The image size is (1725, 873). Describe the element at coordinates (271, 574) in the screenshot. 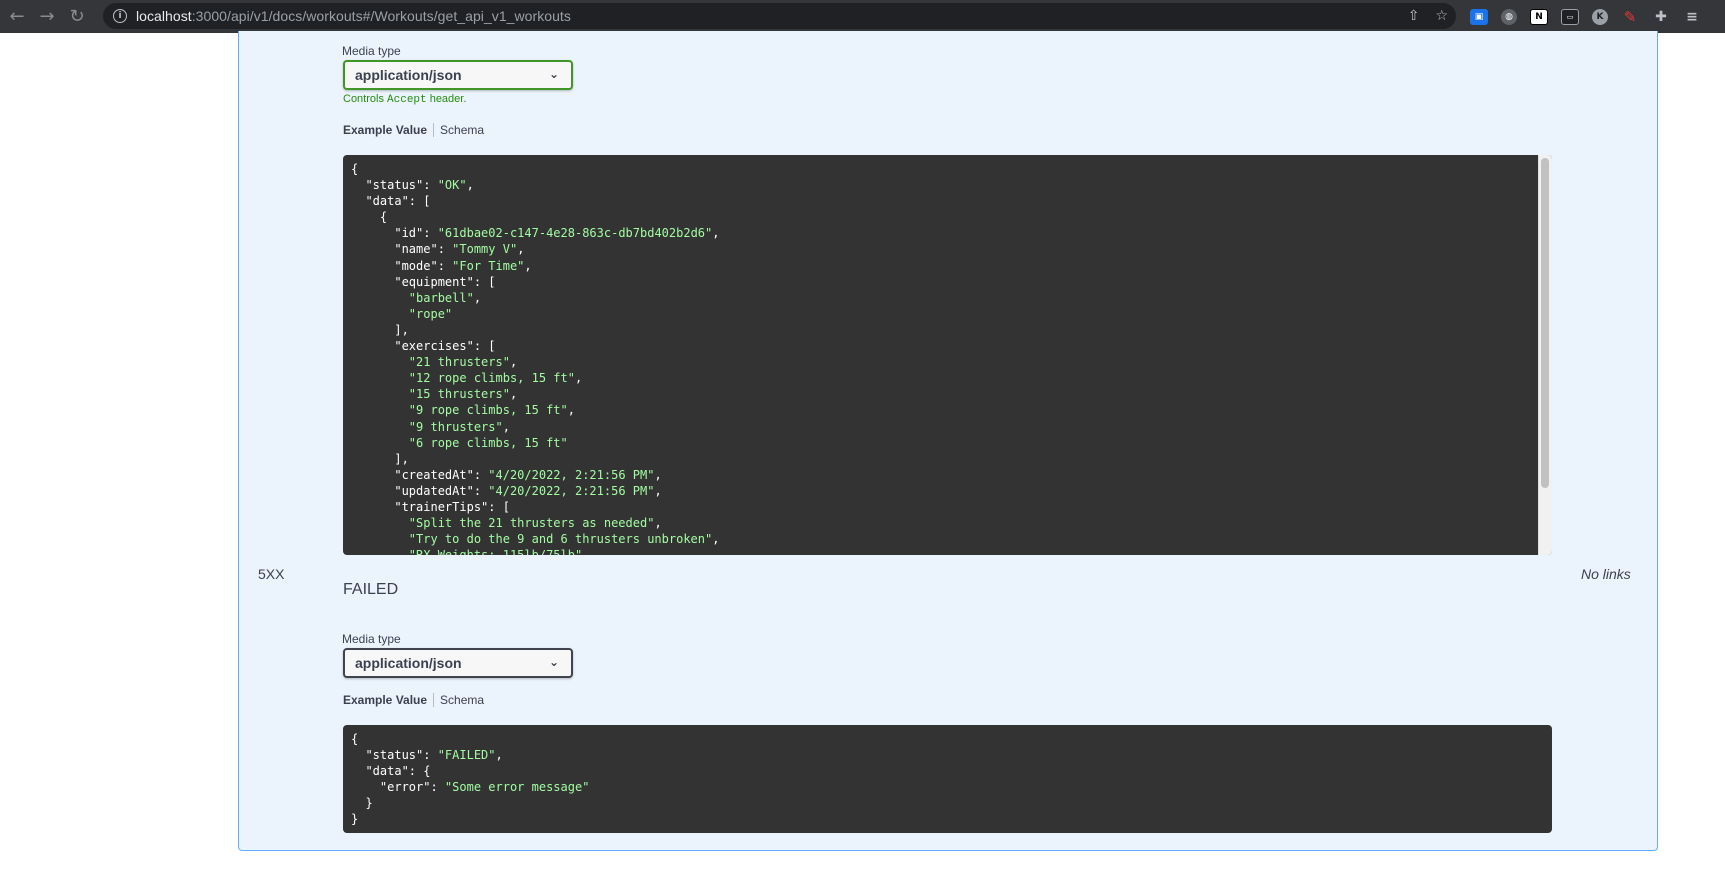

I see `response-code-5xx: 5XX` at that location.